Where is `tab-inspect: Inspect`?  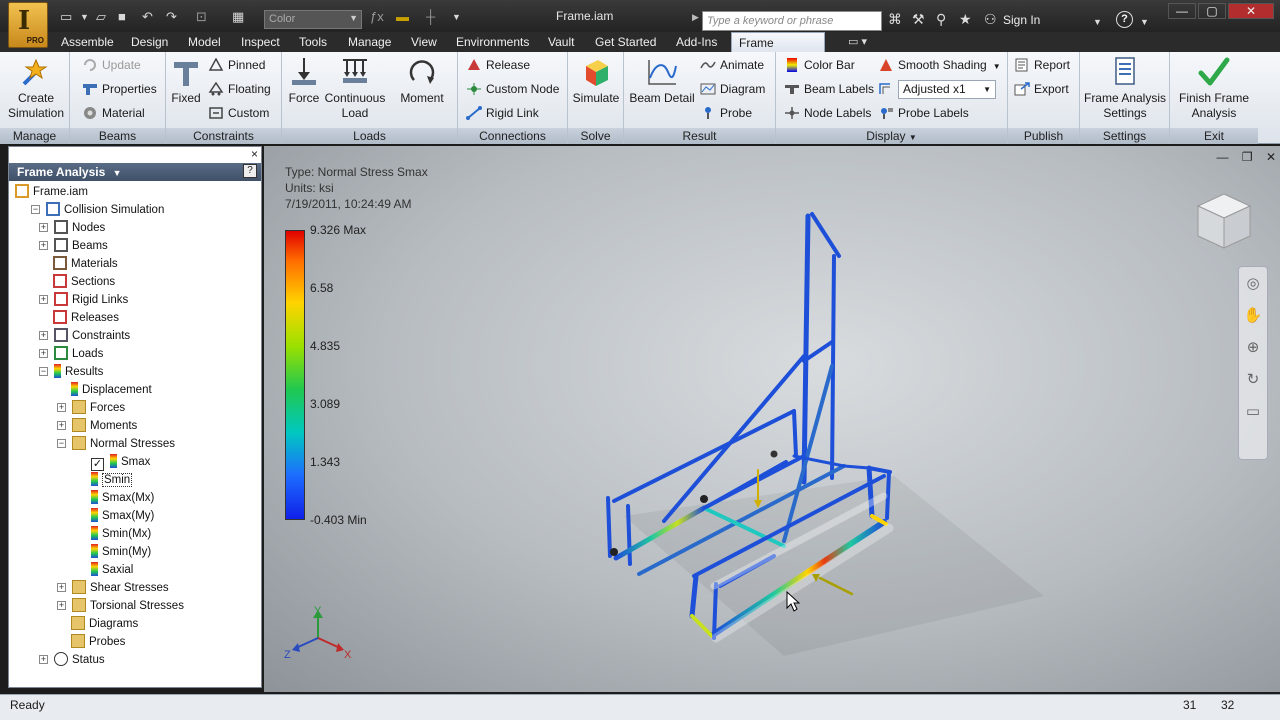 tab-inspect: Inspect is located at coordinates (260, 42).